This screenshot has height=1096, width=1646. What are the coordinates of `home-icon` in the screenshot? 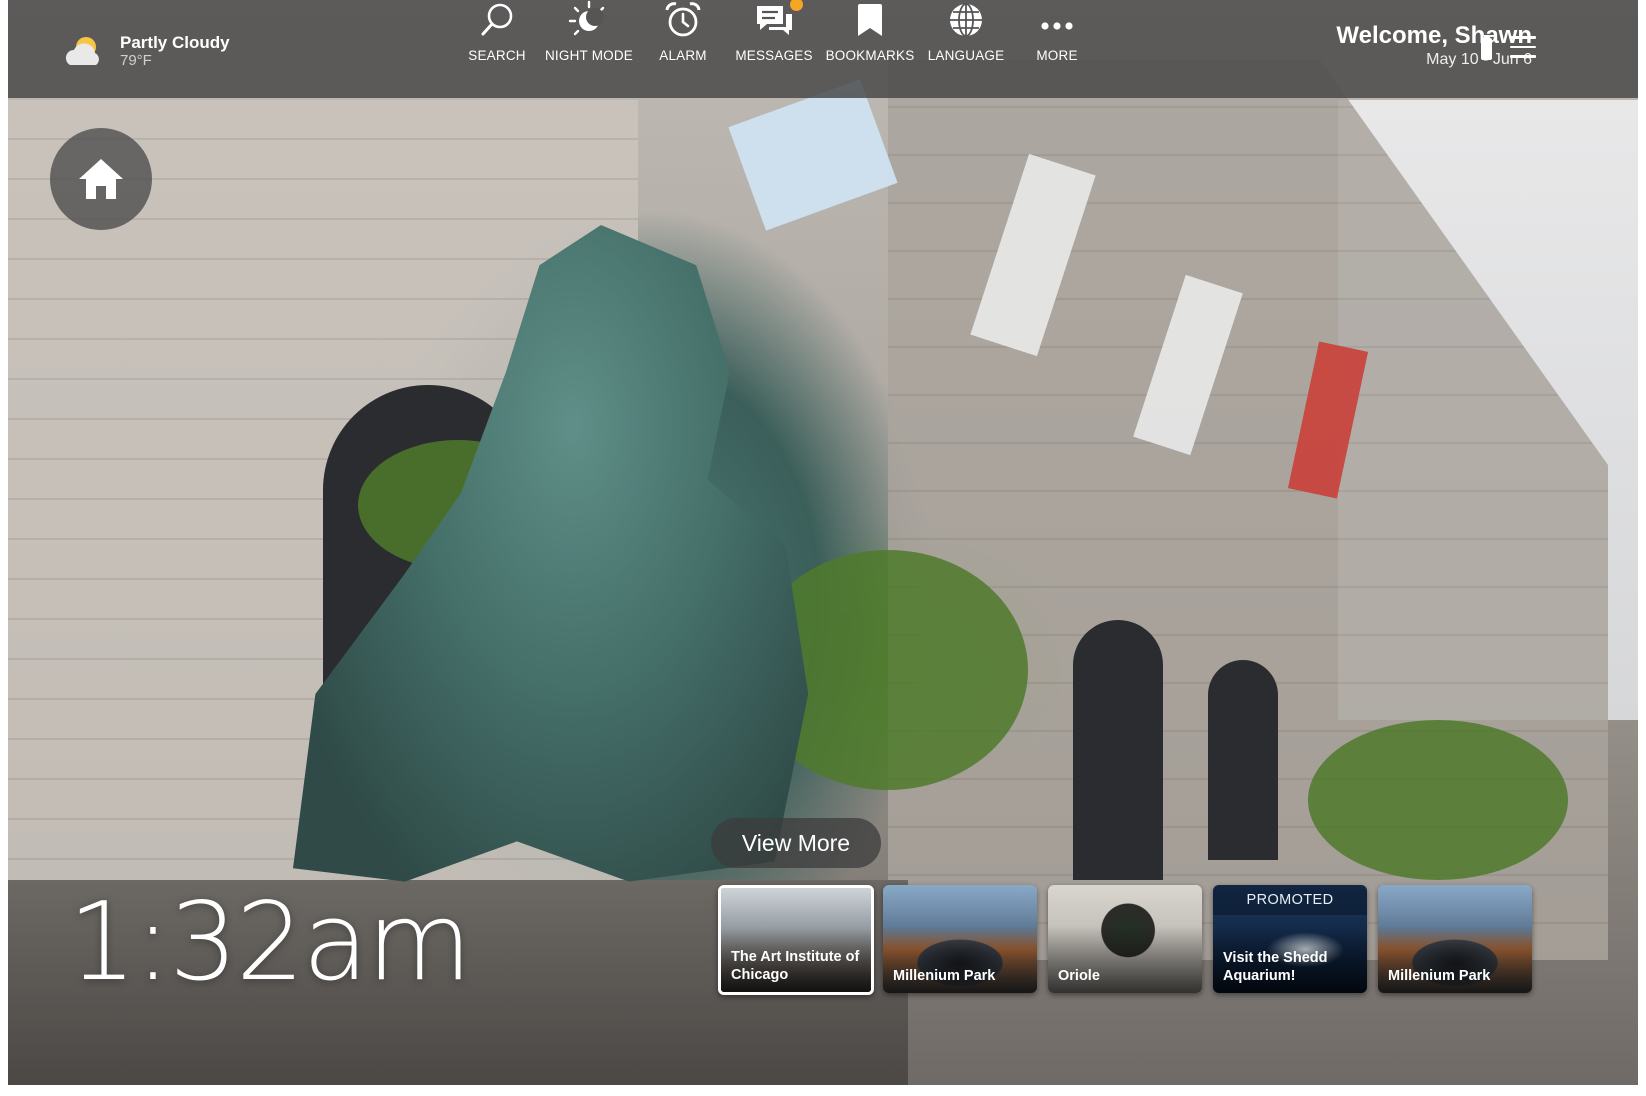 It's located at (101, 179).